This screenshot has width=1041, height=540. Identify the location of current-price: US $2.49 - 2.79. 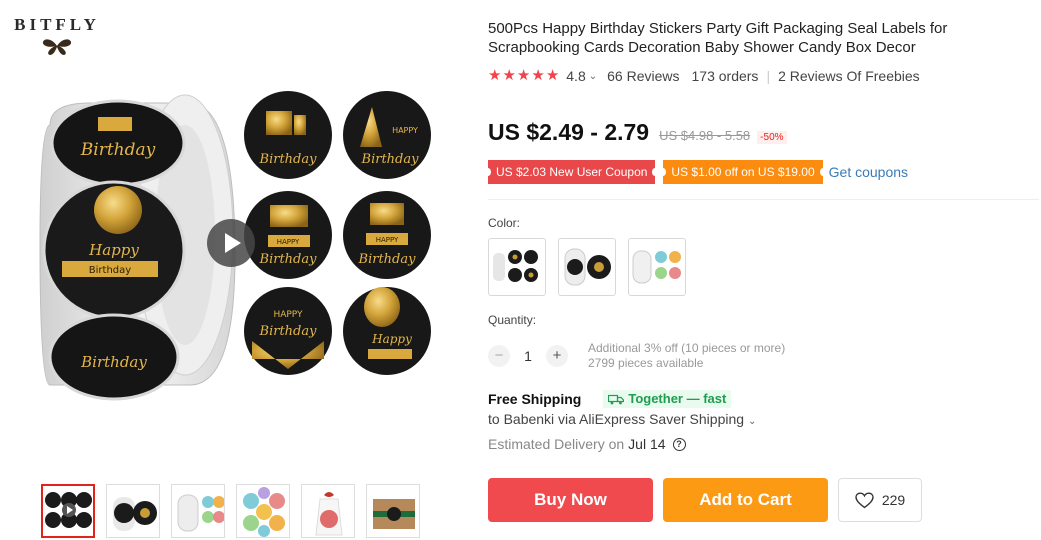
(569, 132).